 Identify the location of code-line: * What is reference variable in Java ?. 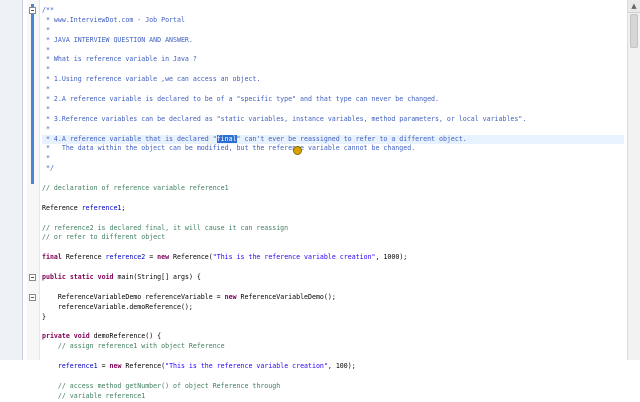
(333, 60).